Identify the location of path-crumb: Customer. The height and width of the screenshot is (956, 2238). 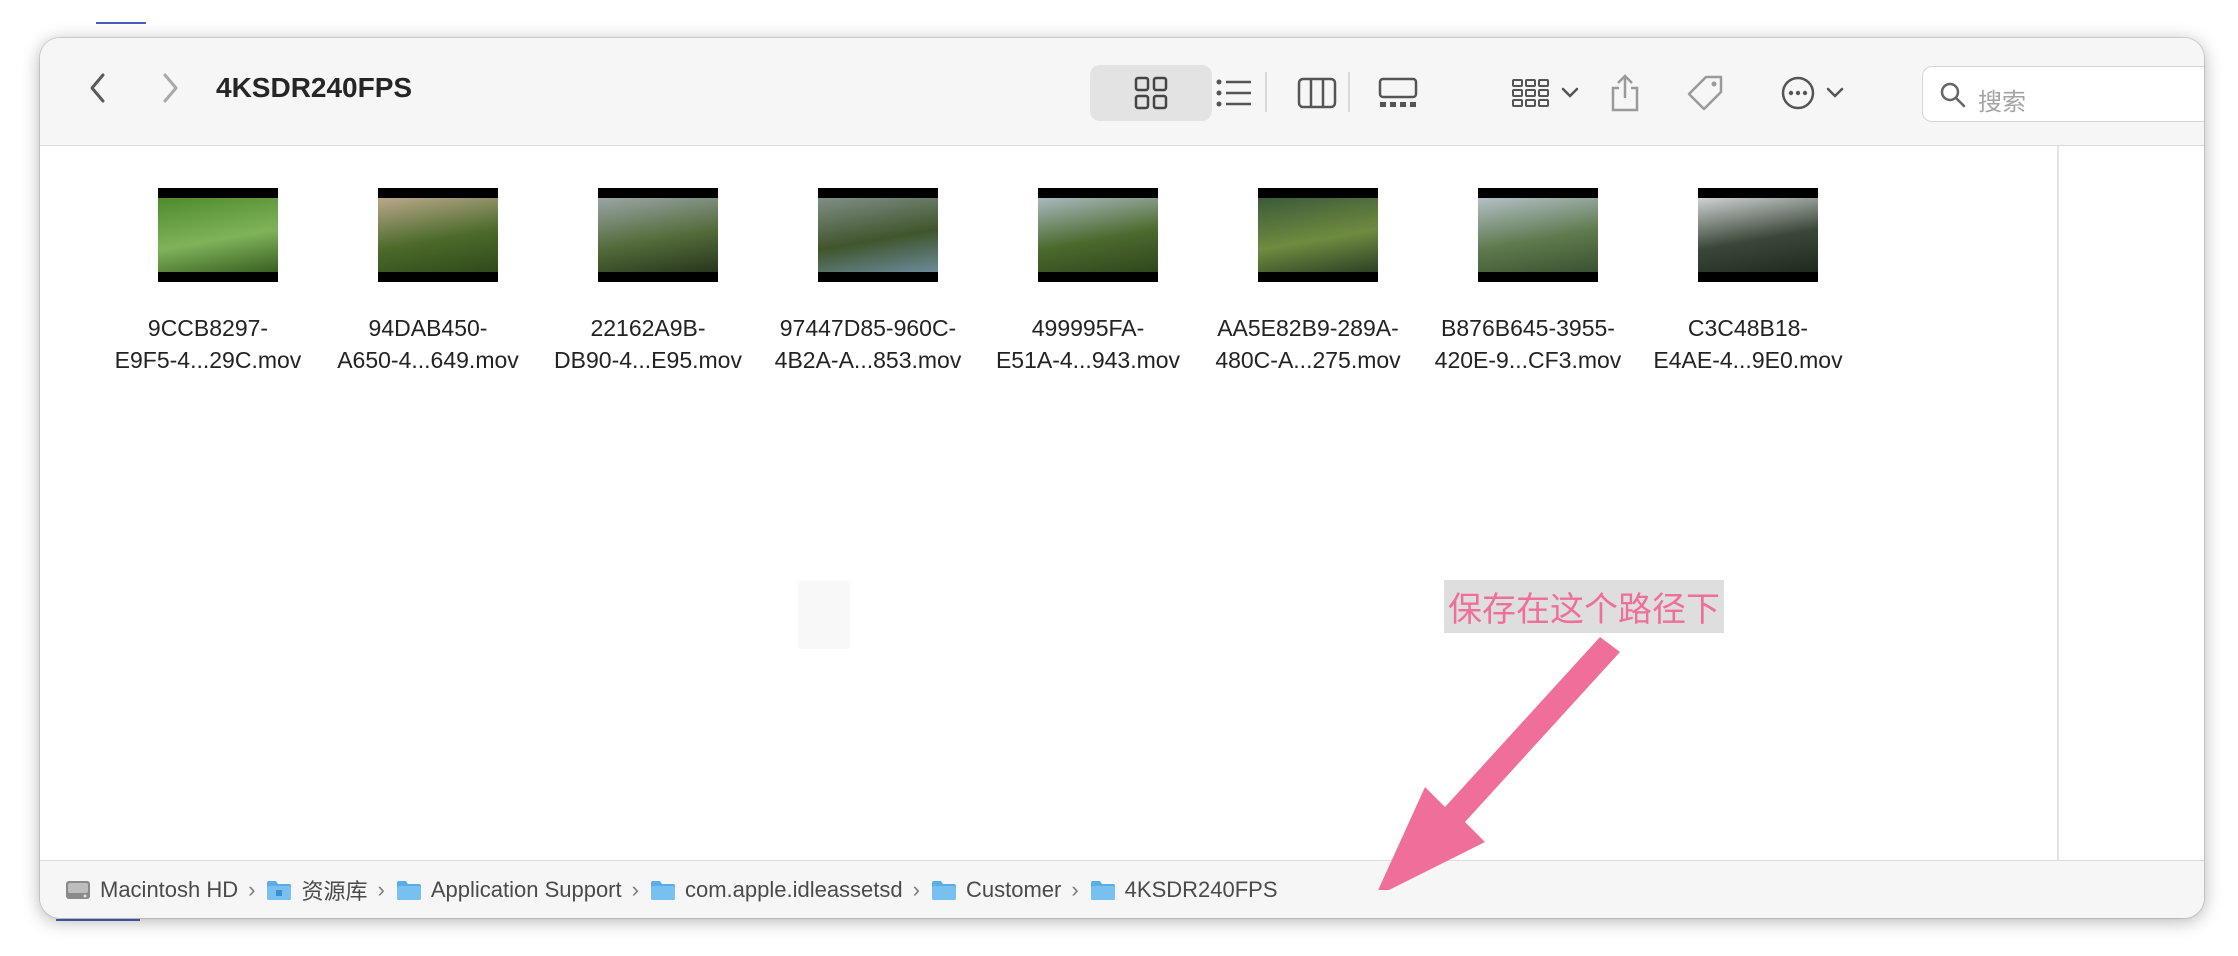
(995, 890).